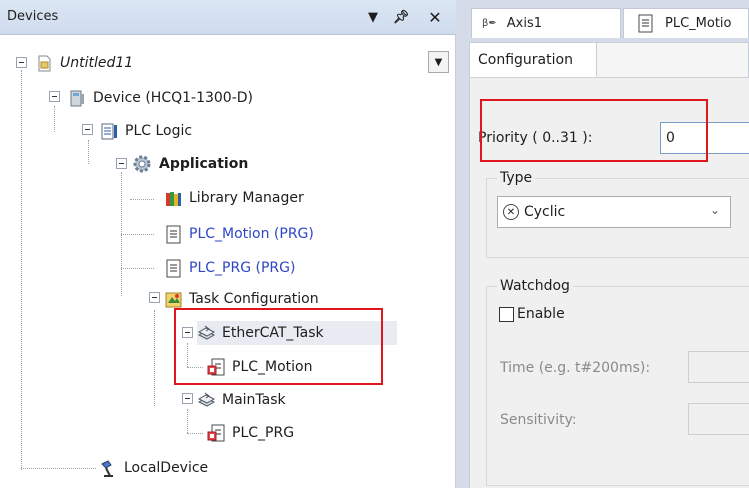 The height and width of the screenshot is (488, 749). I want to click on tree-item-device: Device (HCQ1-1300-D), so click(160, 98).